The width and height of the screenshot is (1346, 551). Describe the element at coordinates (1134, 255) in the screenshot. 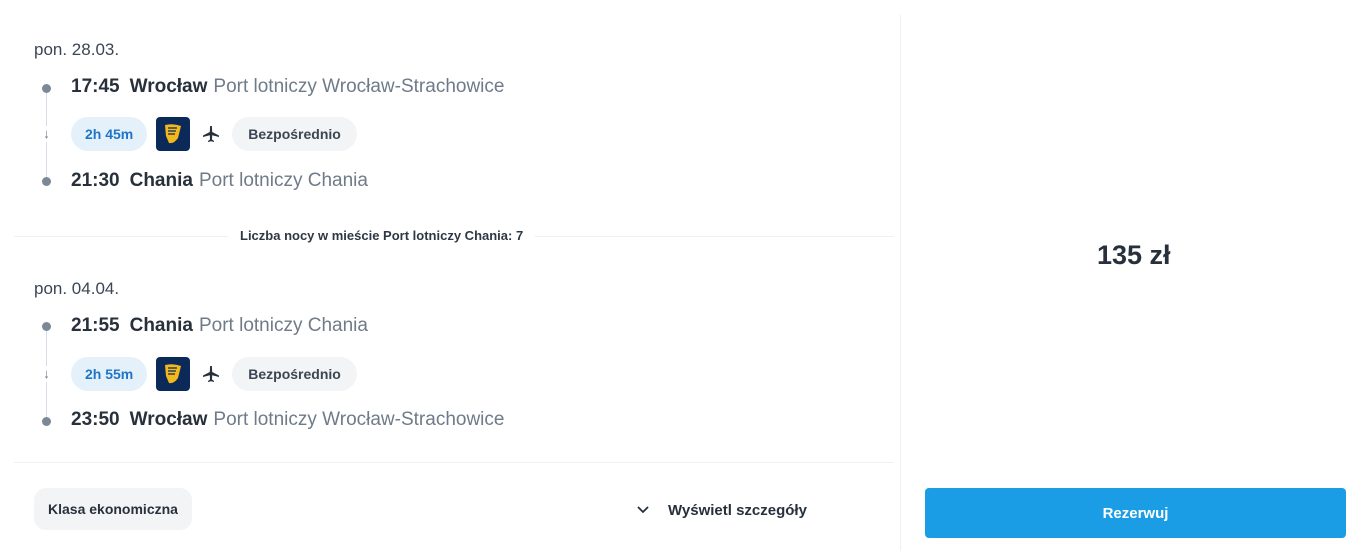

I see `price-total: 135 zł` at that location.